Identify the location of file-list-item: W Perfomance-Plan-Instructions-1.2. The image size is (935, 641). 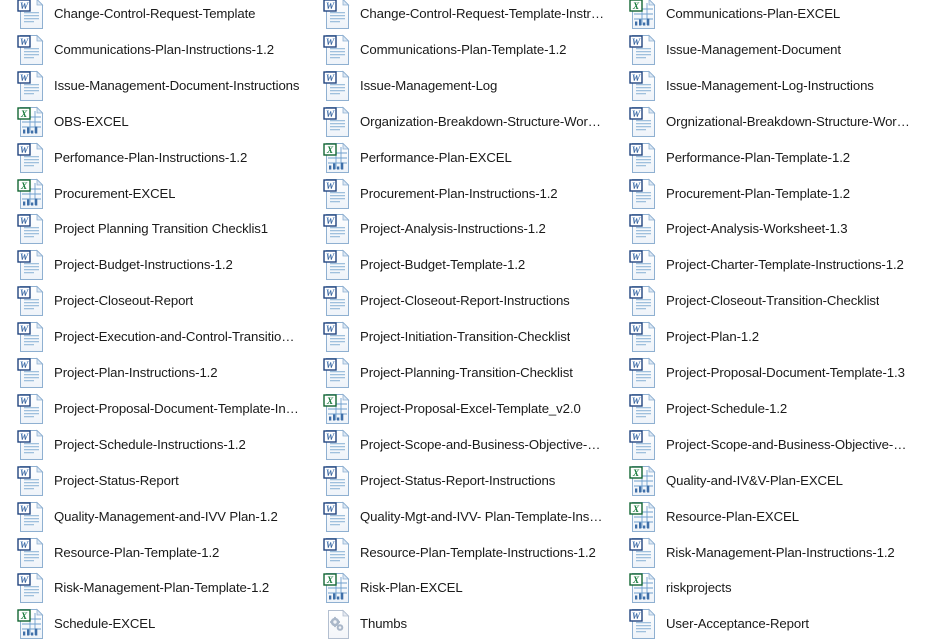
(150, 158).